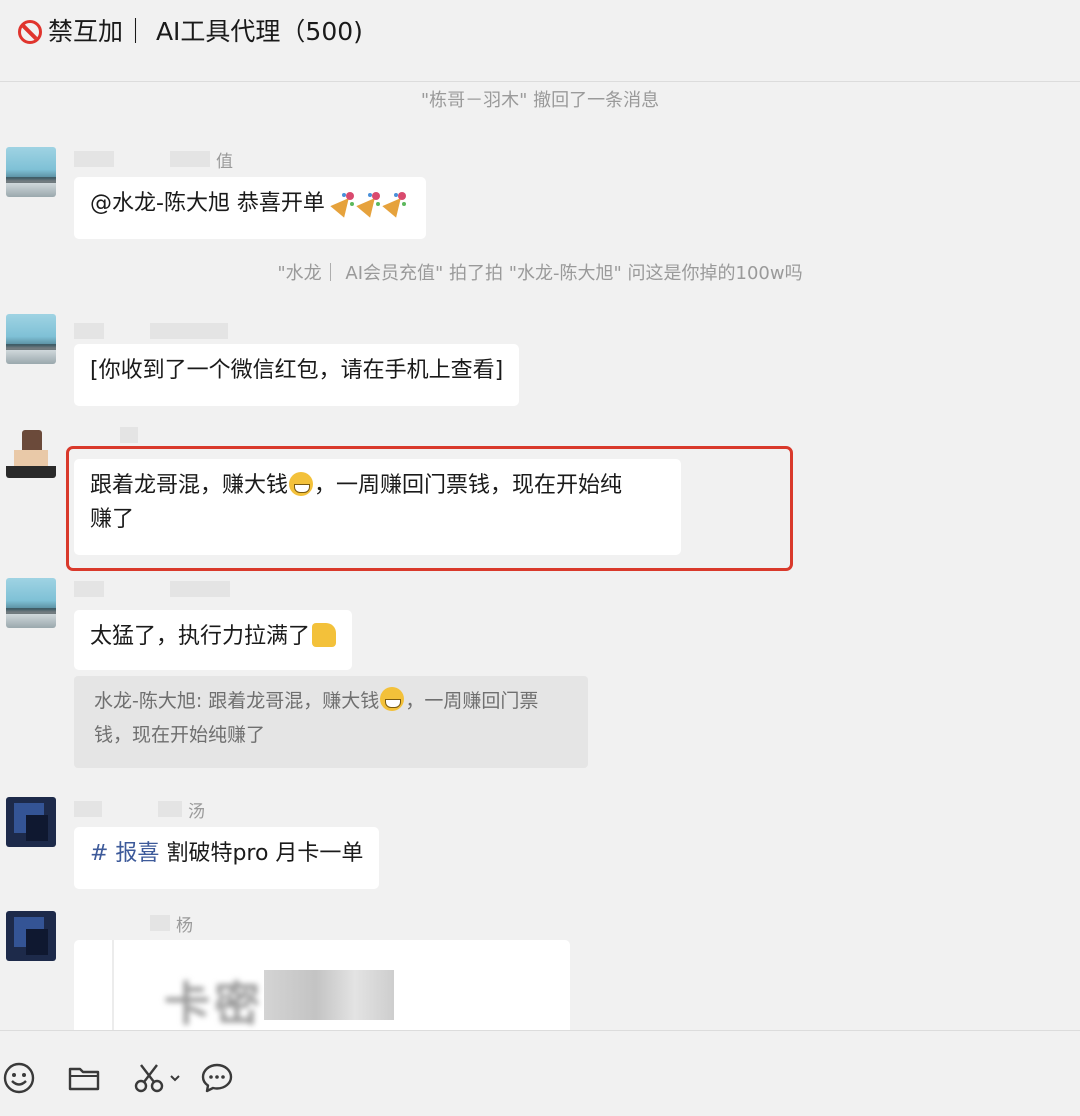  I want to click on topic-tag: # 报喜, so click(124, 853).